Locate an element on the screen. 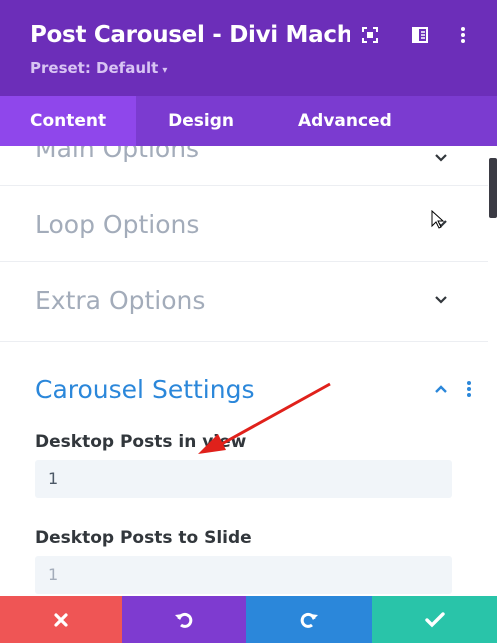  mouse-cursor-icon is located at coordinates (438, 219).